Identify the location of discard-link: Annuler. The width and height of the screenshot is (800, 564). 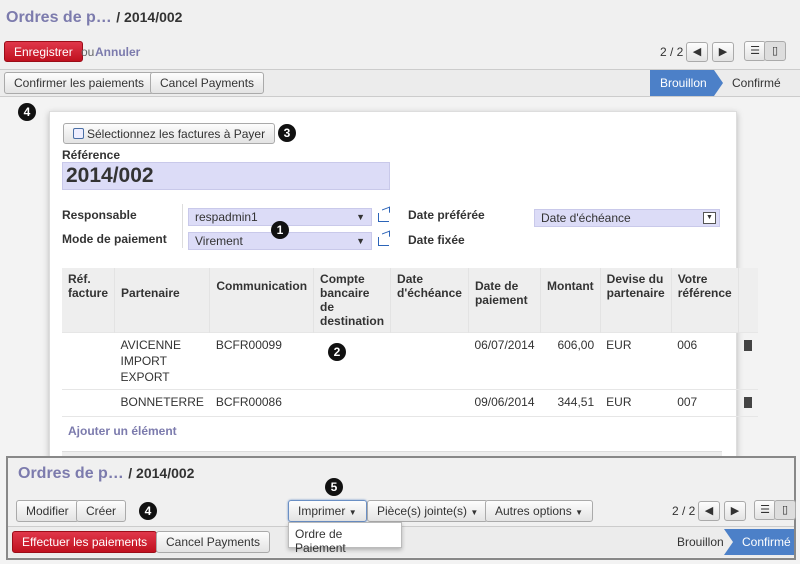
(117, 52).